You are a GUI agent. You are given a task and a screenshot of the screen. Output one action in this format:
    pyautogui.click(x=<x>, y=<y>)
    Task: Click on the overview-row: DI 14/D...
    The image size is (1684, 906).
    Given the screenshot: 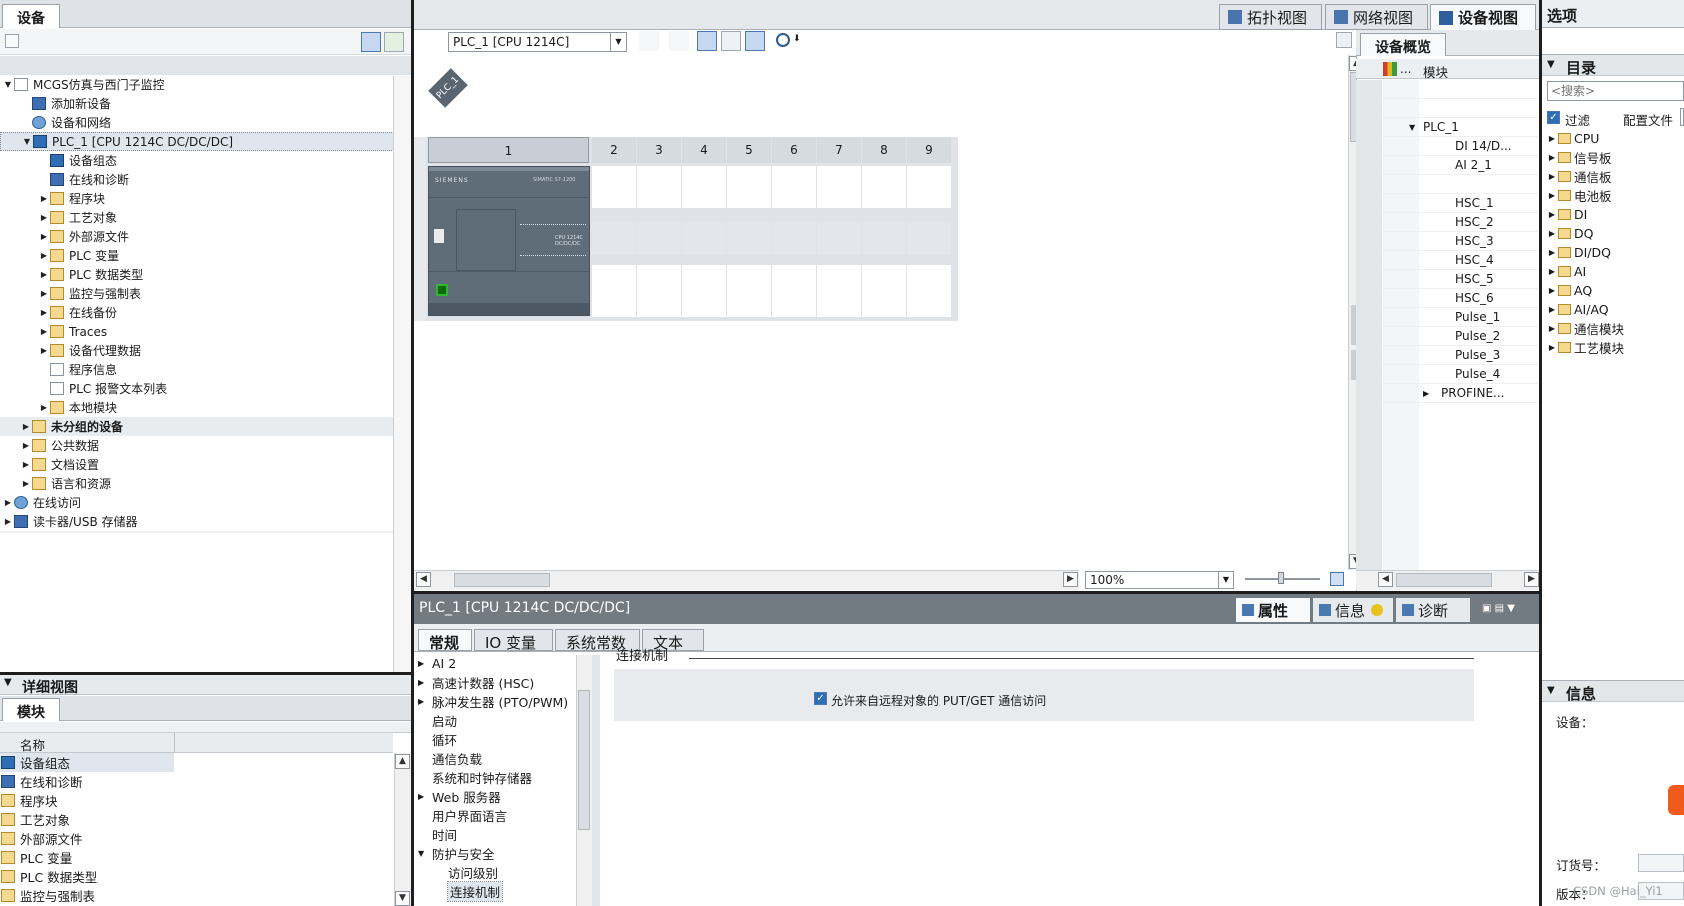 What is the action you would take?
    pyautogui.click(x=1460, y=146)
    